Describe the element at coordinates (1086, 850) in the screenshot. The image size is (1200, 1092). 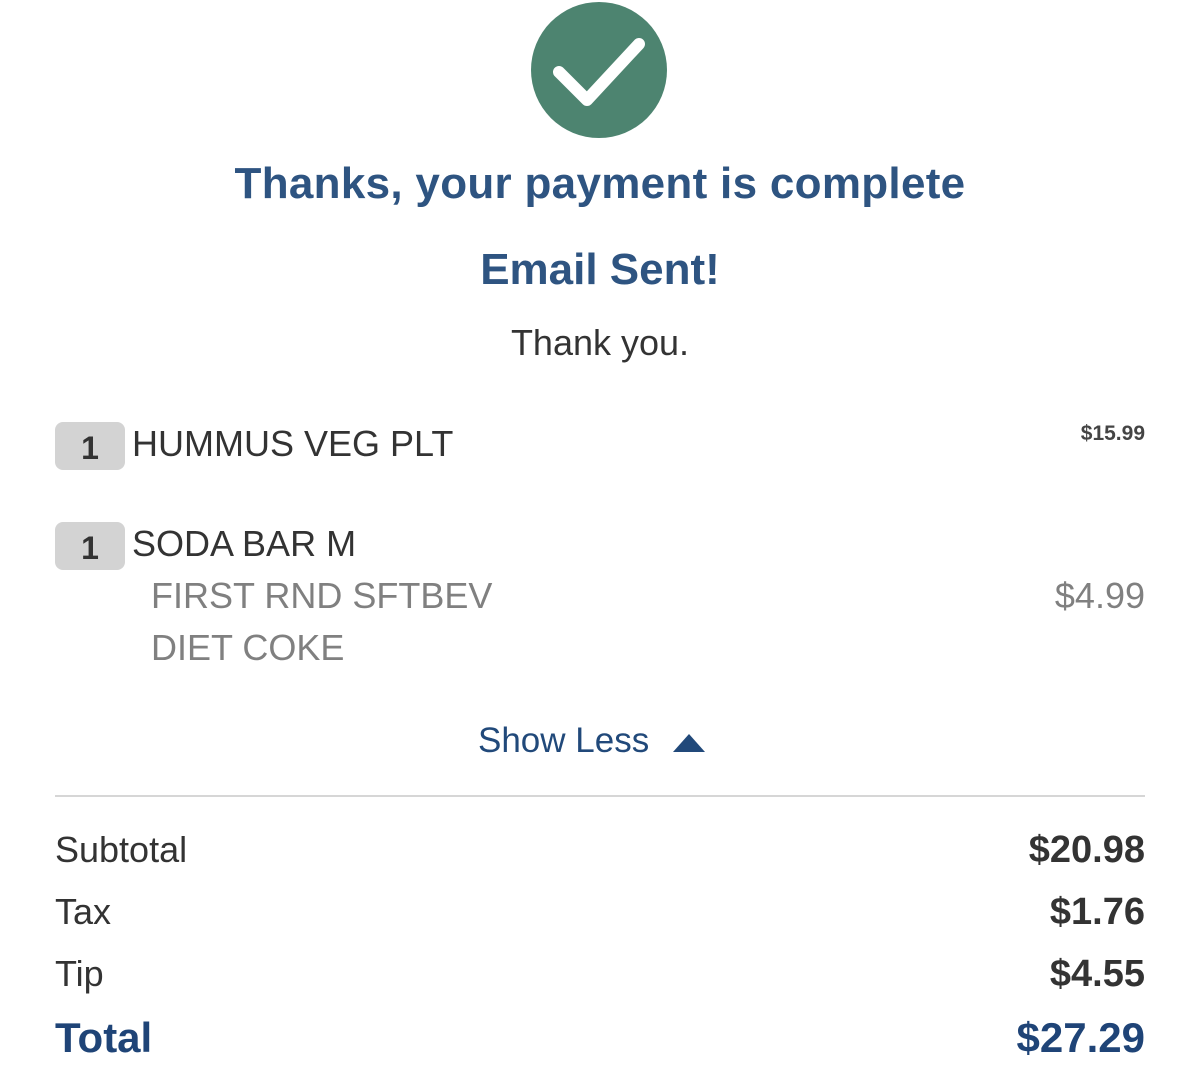
I see `subtotal-value: $20.98` at that location.